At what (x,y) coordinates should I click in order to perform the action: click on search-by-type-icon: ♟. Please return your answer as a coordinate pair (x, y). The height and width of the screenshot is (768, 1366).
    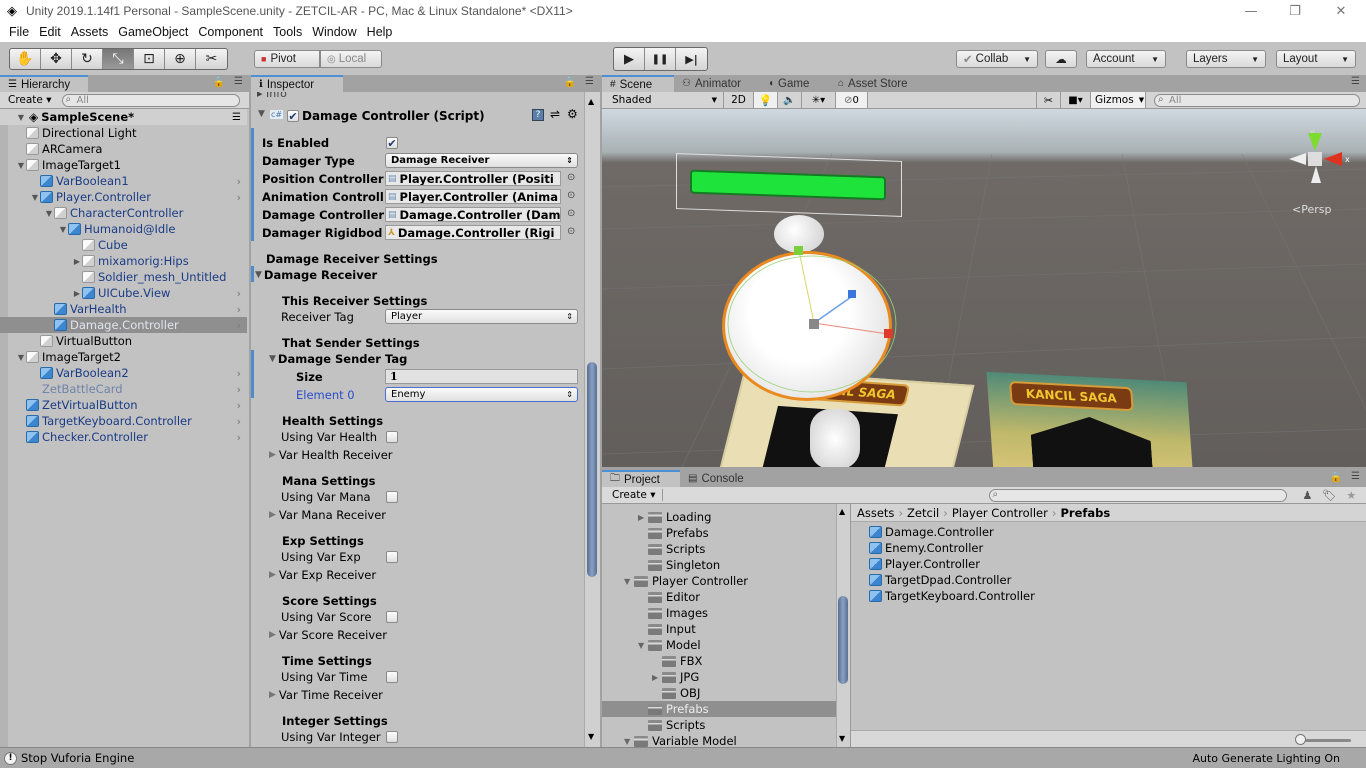
    Looking at the image, I should click on (1308, 495).